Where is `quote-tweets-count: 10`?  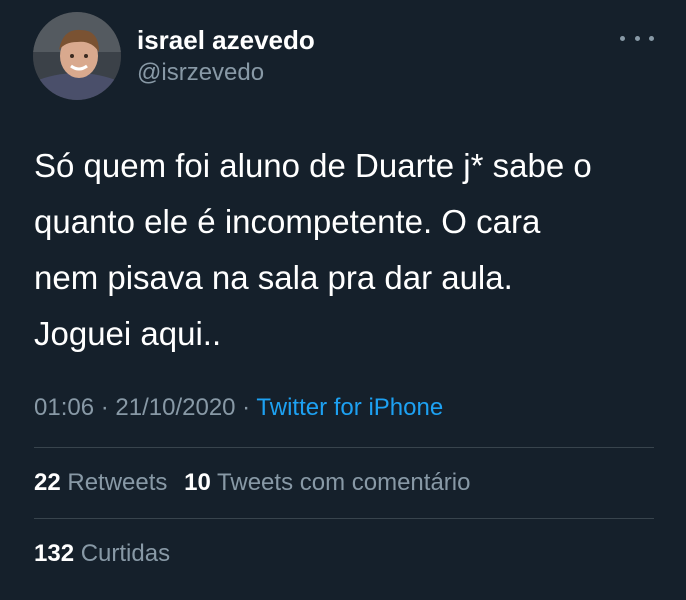
quote-tweets-count: 10 is located at coordinates (197, 482).